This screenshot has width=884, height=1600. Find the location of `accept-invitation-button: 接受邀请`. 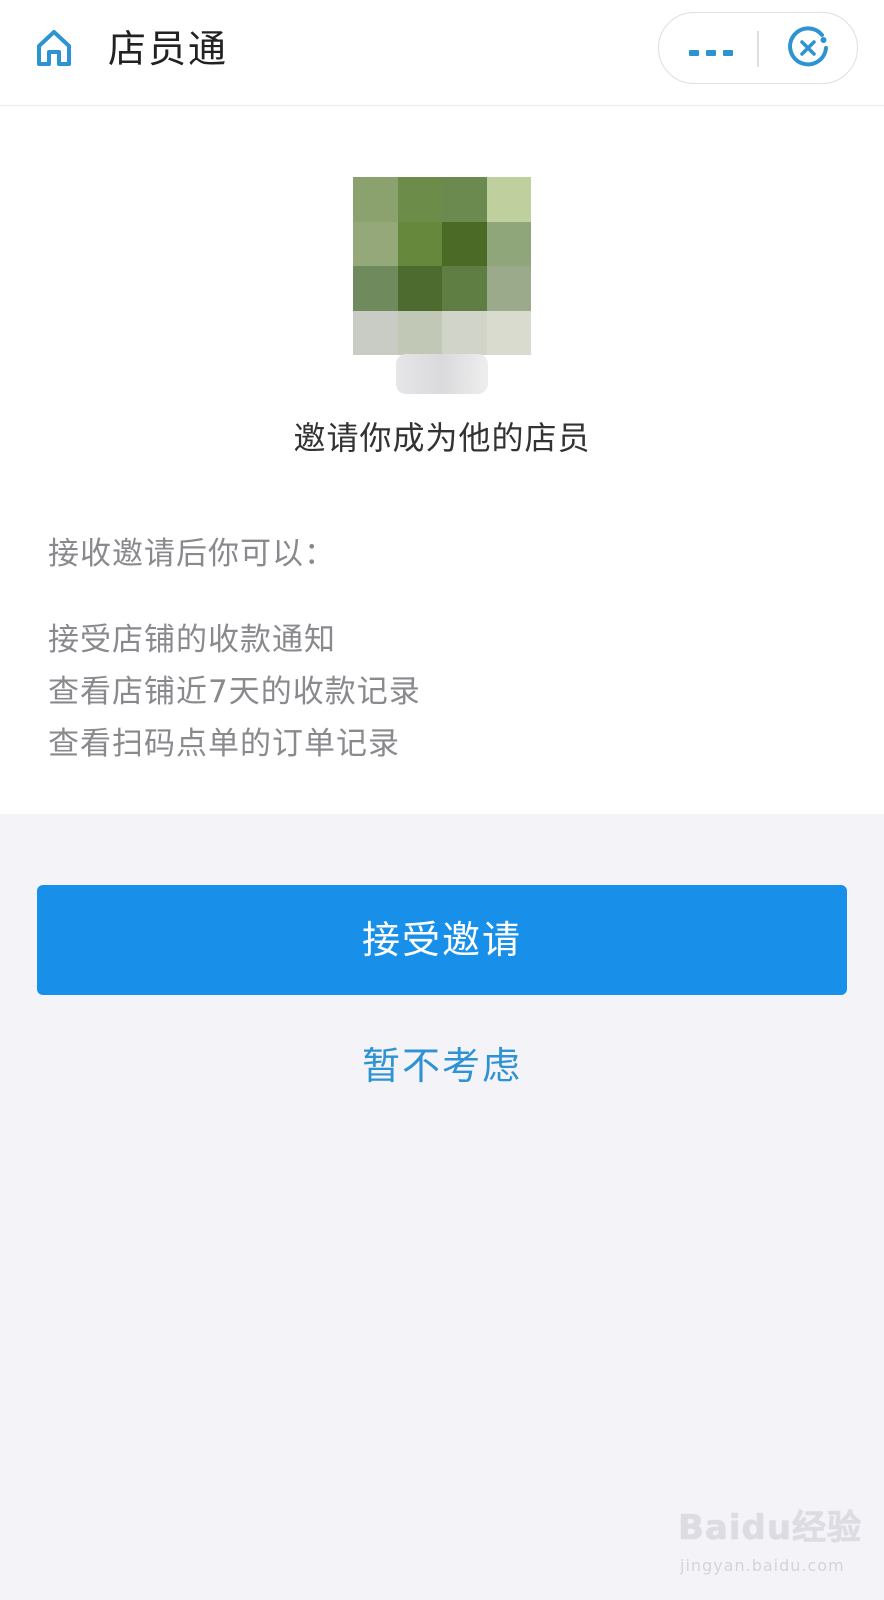

accept-invitation-button: 接受邀请 is located at coordinates (442, 940).